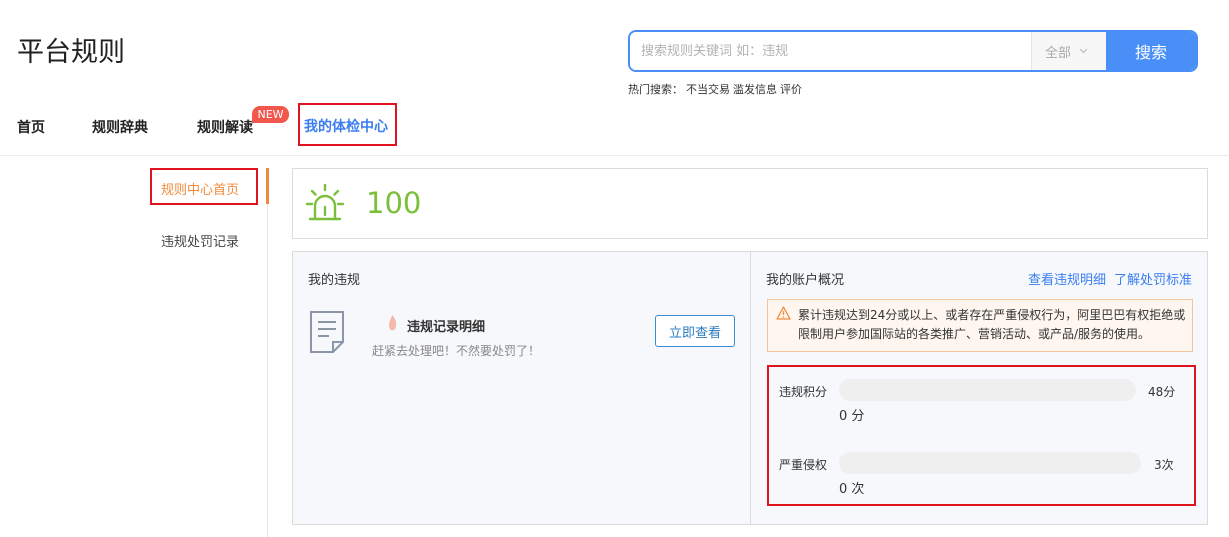  I want to click on nav-health-center-label: 我的体检中心, so click(346, 127).